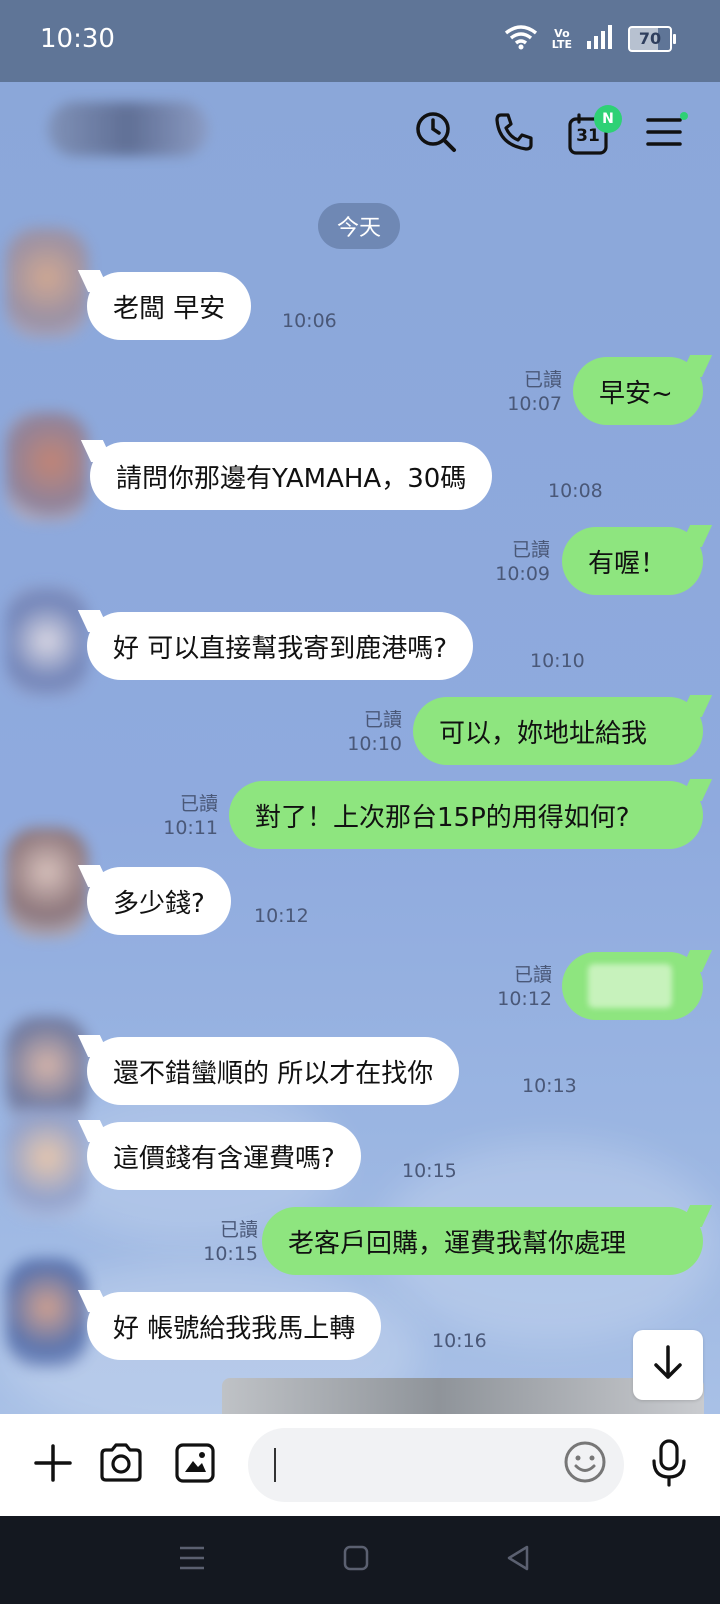  Describe the element at coordinates (273, 1073) in the screenshot. I see `message-text: 還不錯蠻順的 所以才在找你` at that location.